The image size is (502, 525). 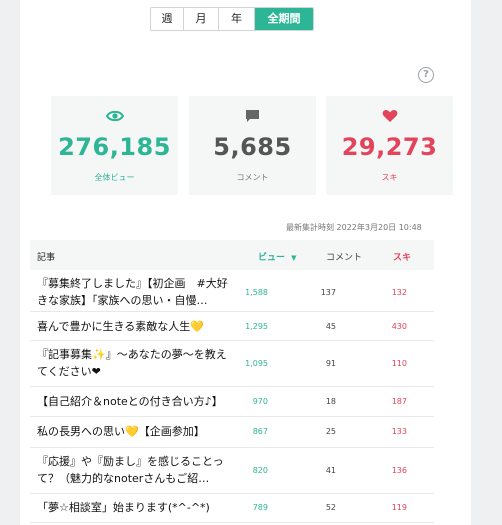 What do you see at coordinates (167, 19) in the screenshot?
I see `tab-week: 週` at bounding box center [167, 19].